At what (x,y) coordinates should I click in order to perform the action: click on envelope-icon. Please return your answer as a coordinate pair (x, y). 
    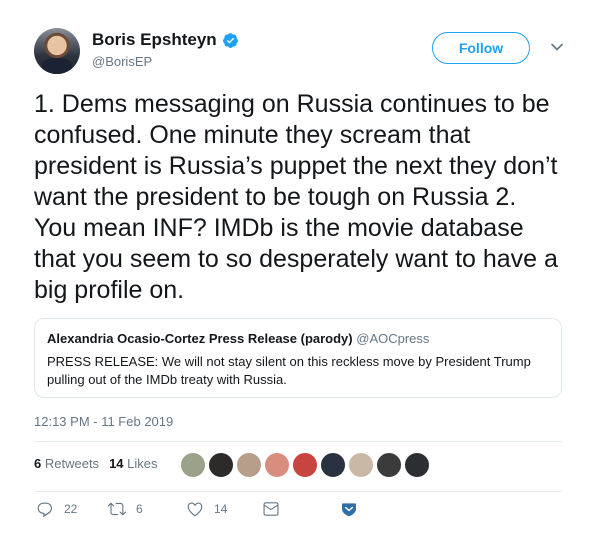
    Looking at the image, I should click on (271, 509).